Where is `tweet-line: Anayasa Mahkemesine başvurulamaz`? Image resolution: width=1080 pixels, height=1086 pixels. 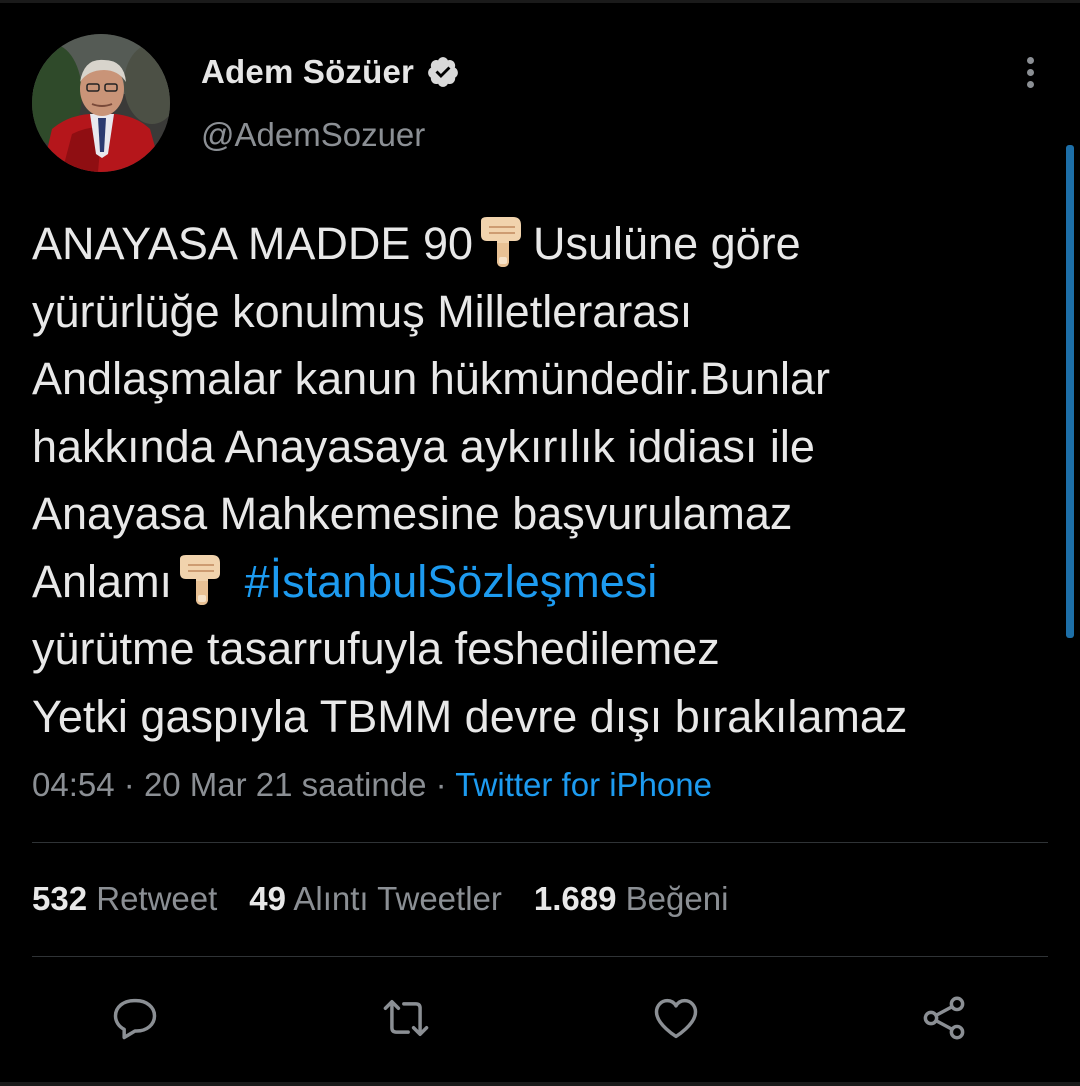
tweet-line: Anayasa Mahkemesine başvurulamaz is located at coordinates (412, 513).